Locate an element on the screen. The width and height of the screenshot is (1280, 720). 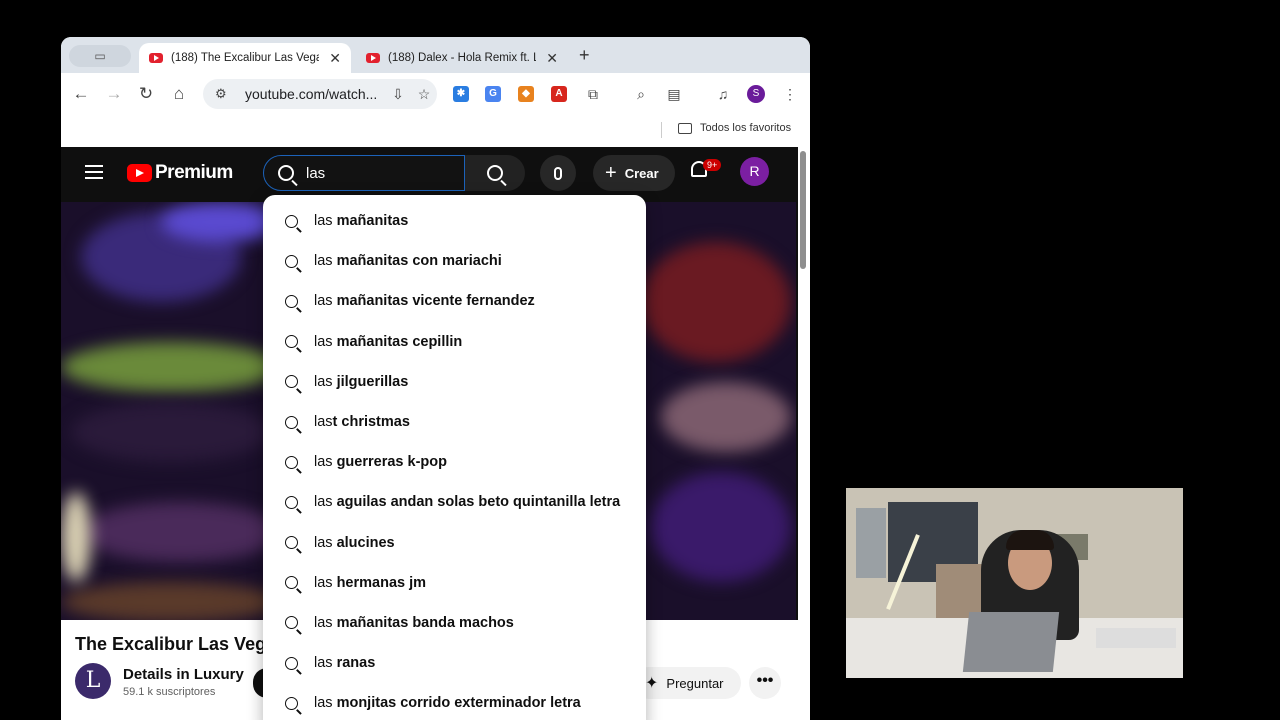
suggestion-item: las jilguerillas is located at coordinates (454, 382).